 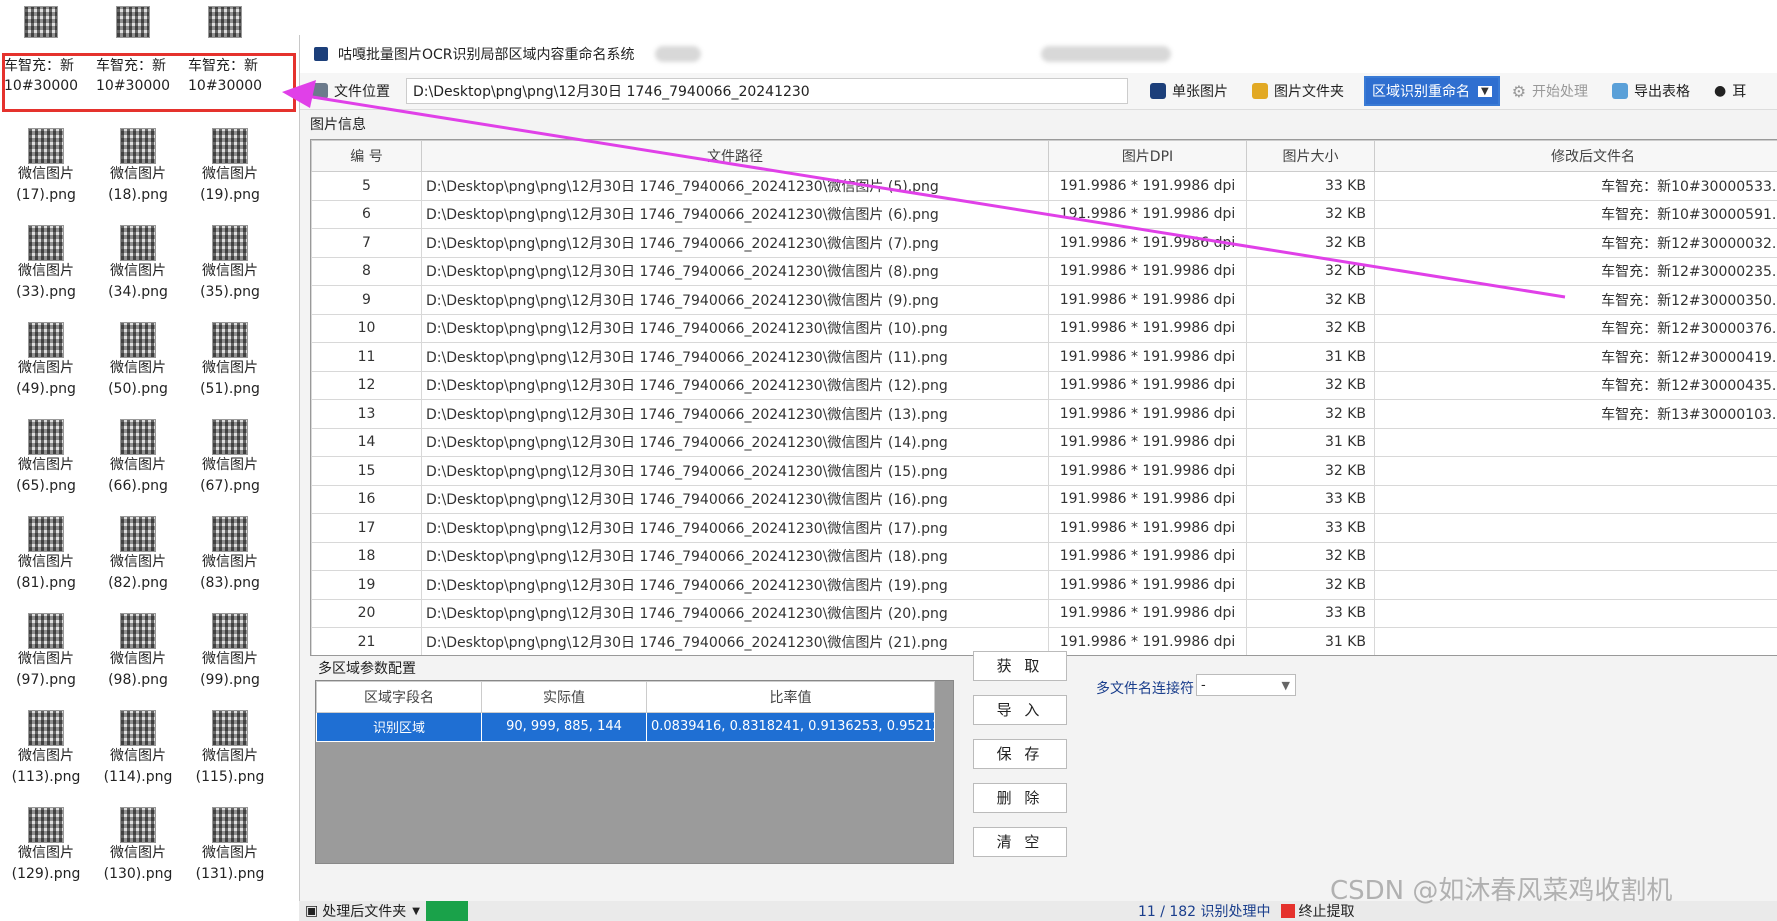 What do you see at coordinates (790, 697) in the screenshot?
I see `column-header: 比率值` at bounding box center [790, 697].